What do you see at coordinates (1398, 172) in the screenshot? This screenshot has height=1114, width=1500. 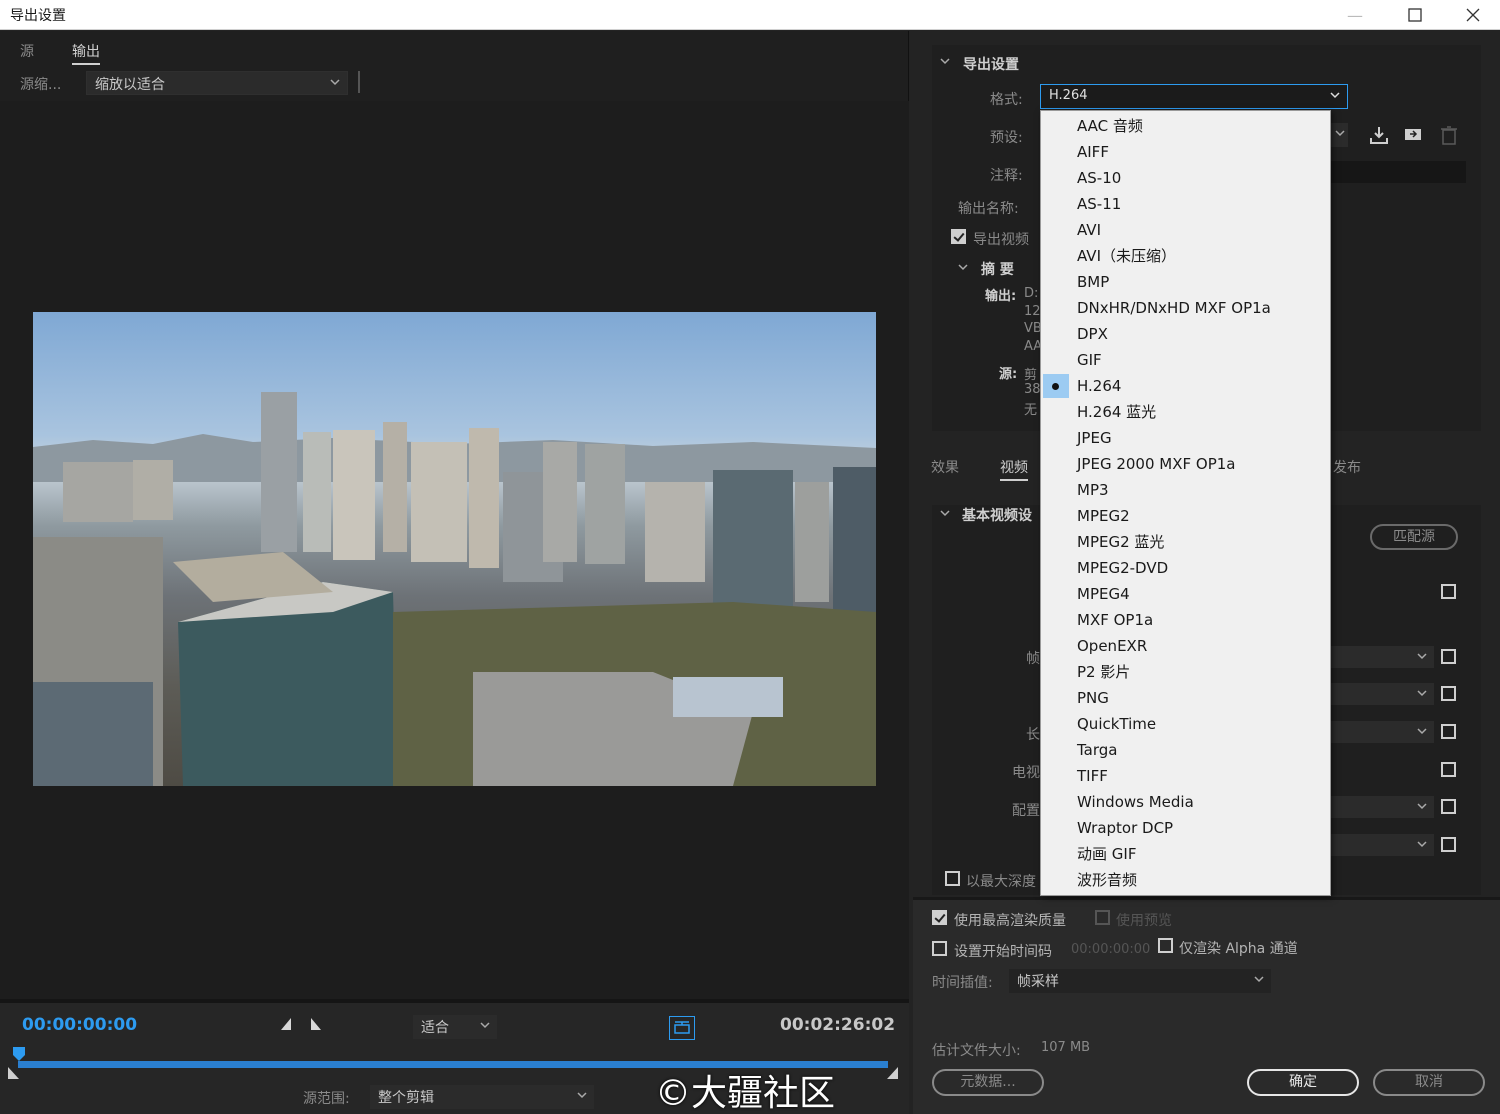 I see `comment-input` at bounding box center [1398, 172].